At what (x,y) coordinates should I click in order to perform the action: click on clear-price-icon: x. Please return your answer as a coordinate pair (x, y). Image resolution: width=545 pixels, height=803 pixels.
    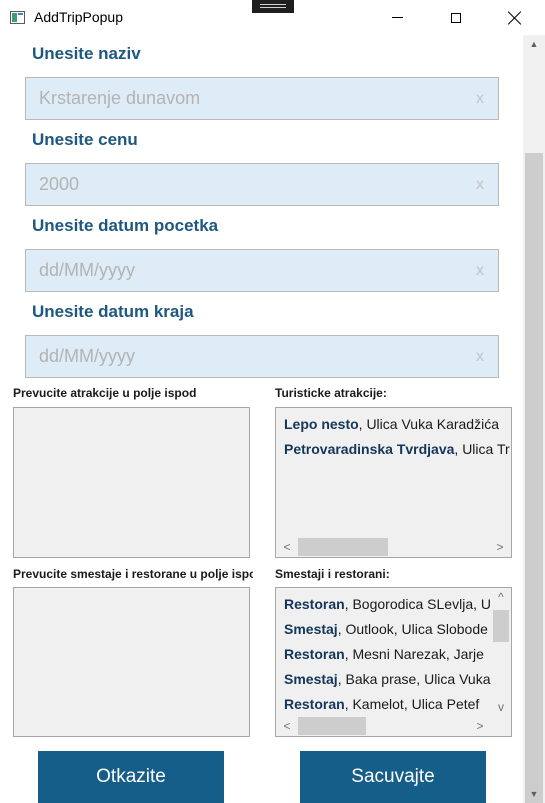
    Looking at the image, I should click on (480, 185).